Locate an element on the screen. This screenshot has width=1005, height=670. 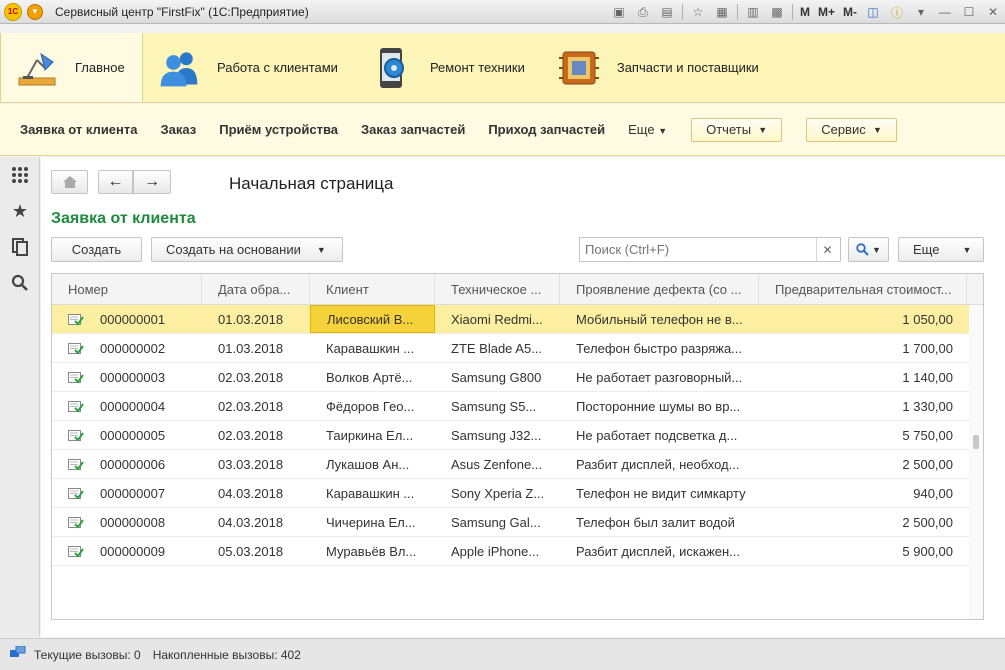
cell-number-text: 000000007 is located at coordinates (133, 493).